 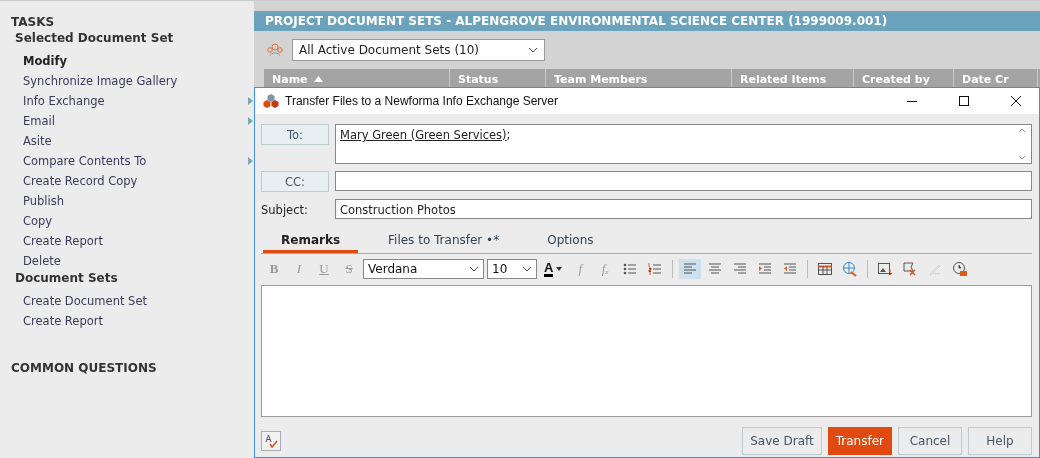 I want to click on font-size-dropdown: 10, so click(x=512, y=269).